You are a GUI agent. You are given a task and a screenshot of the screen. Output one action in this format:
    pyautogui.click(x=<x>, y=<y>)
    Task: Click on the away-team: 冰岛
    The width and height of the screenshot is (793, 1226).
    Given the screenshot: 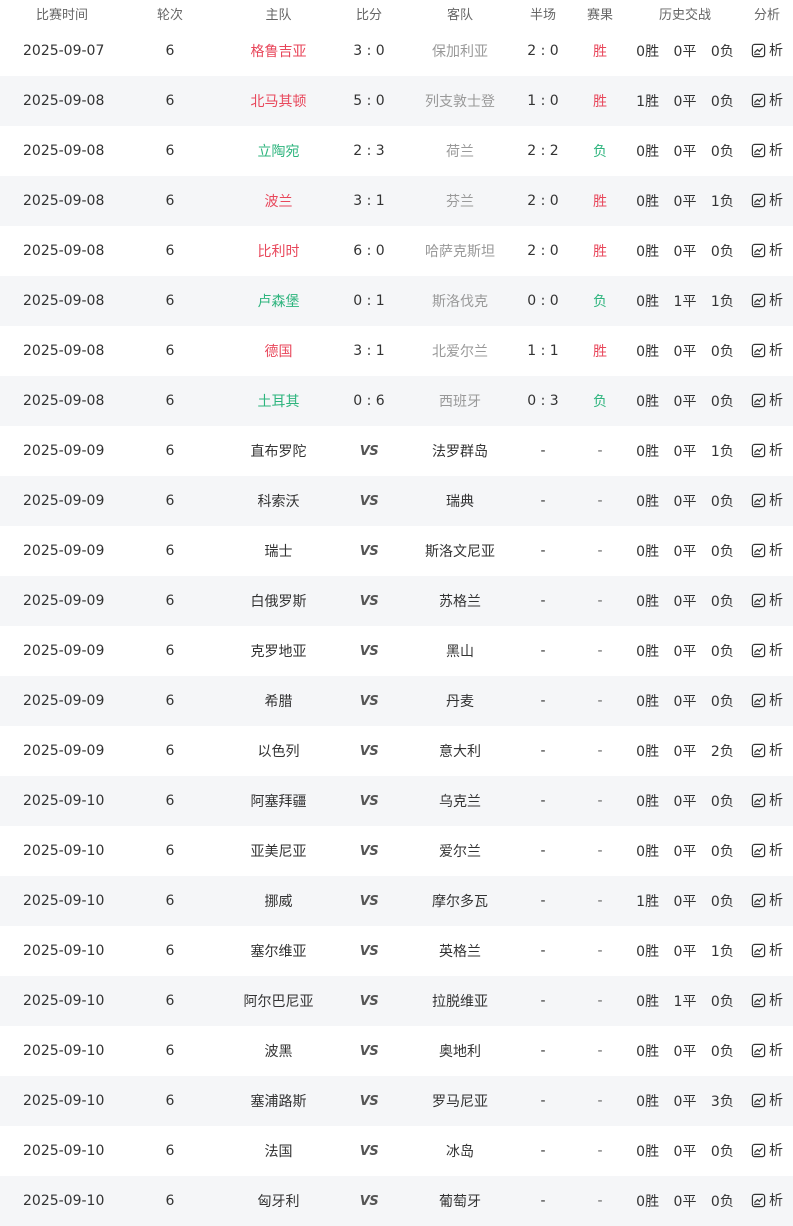 What is the action you would take?
    pyautogui.click(x=460, y=1151)
    